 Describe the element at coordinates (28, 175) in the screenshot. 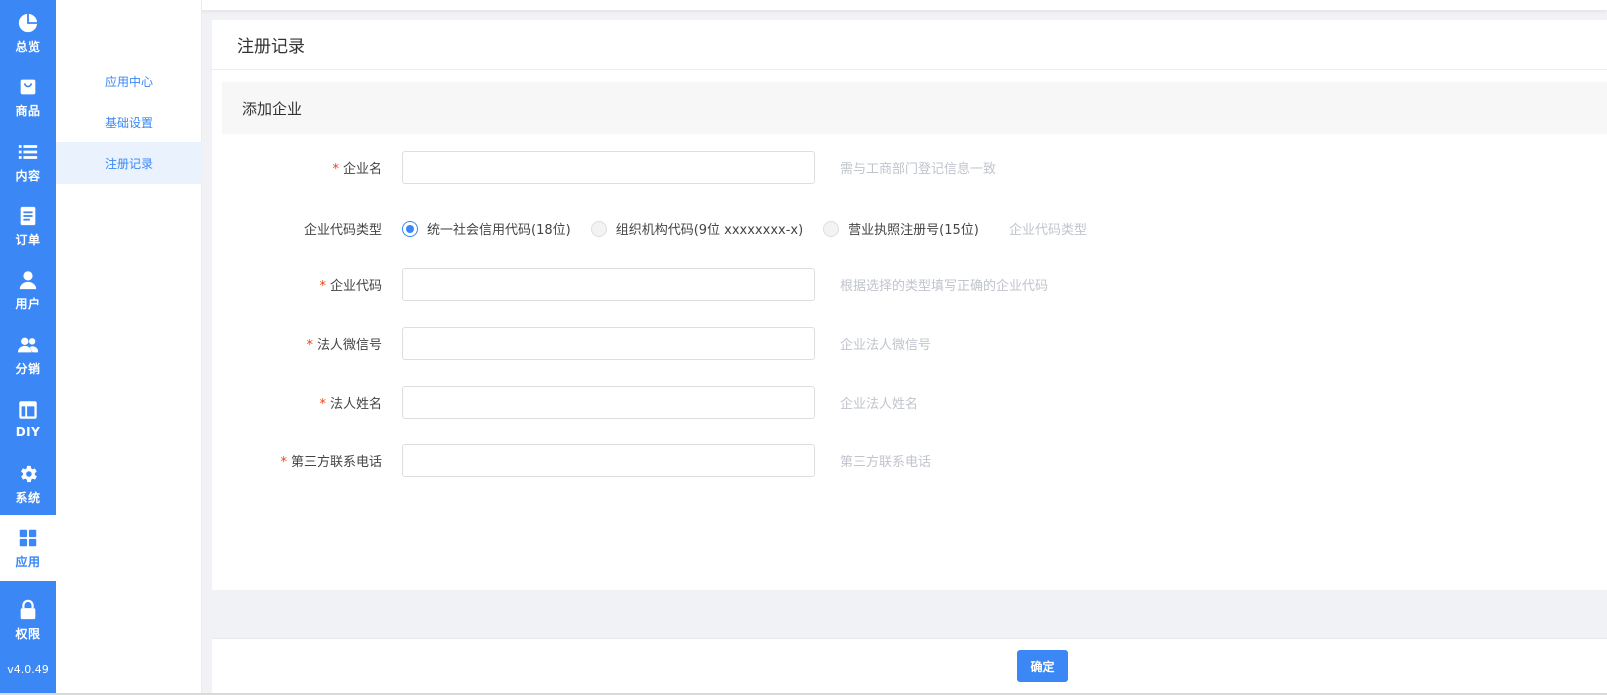

I see `nav-content-label: 内容` at that location.